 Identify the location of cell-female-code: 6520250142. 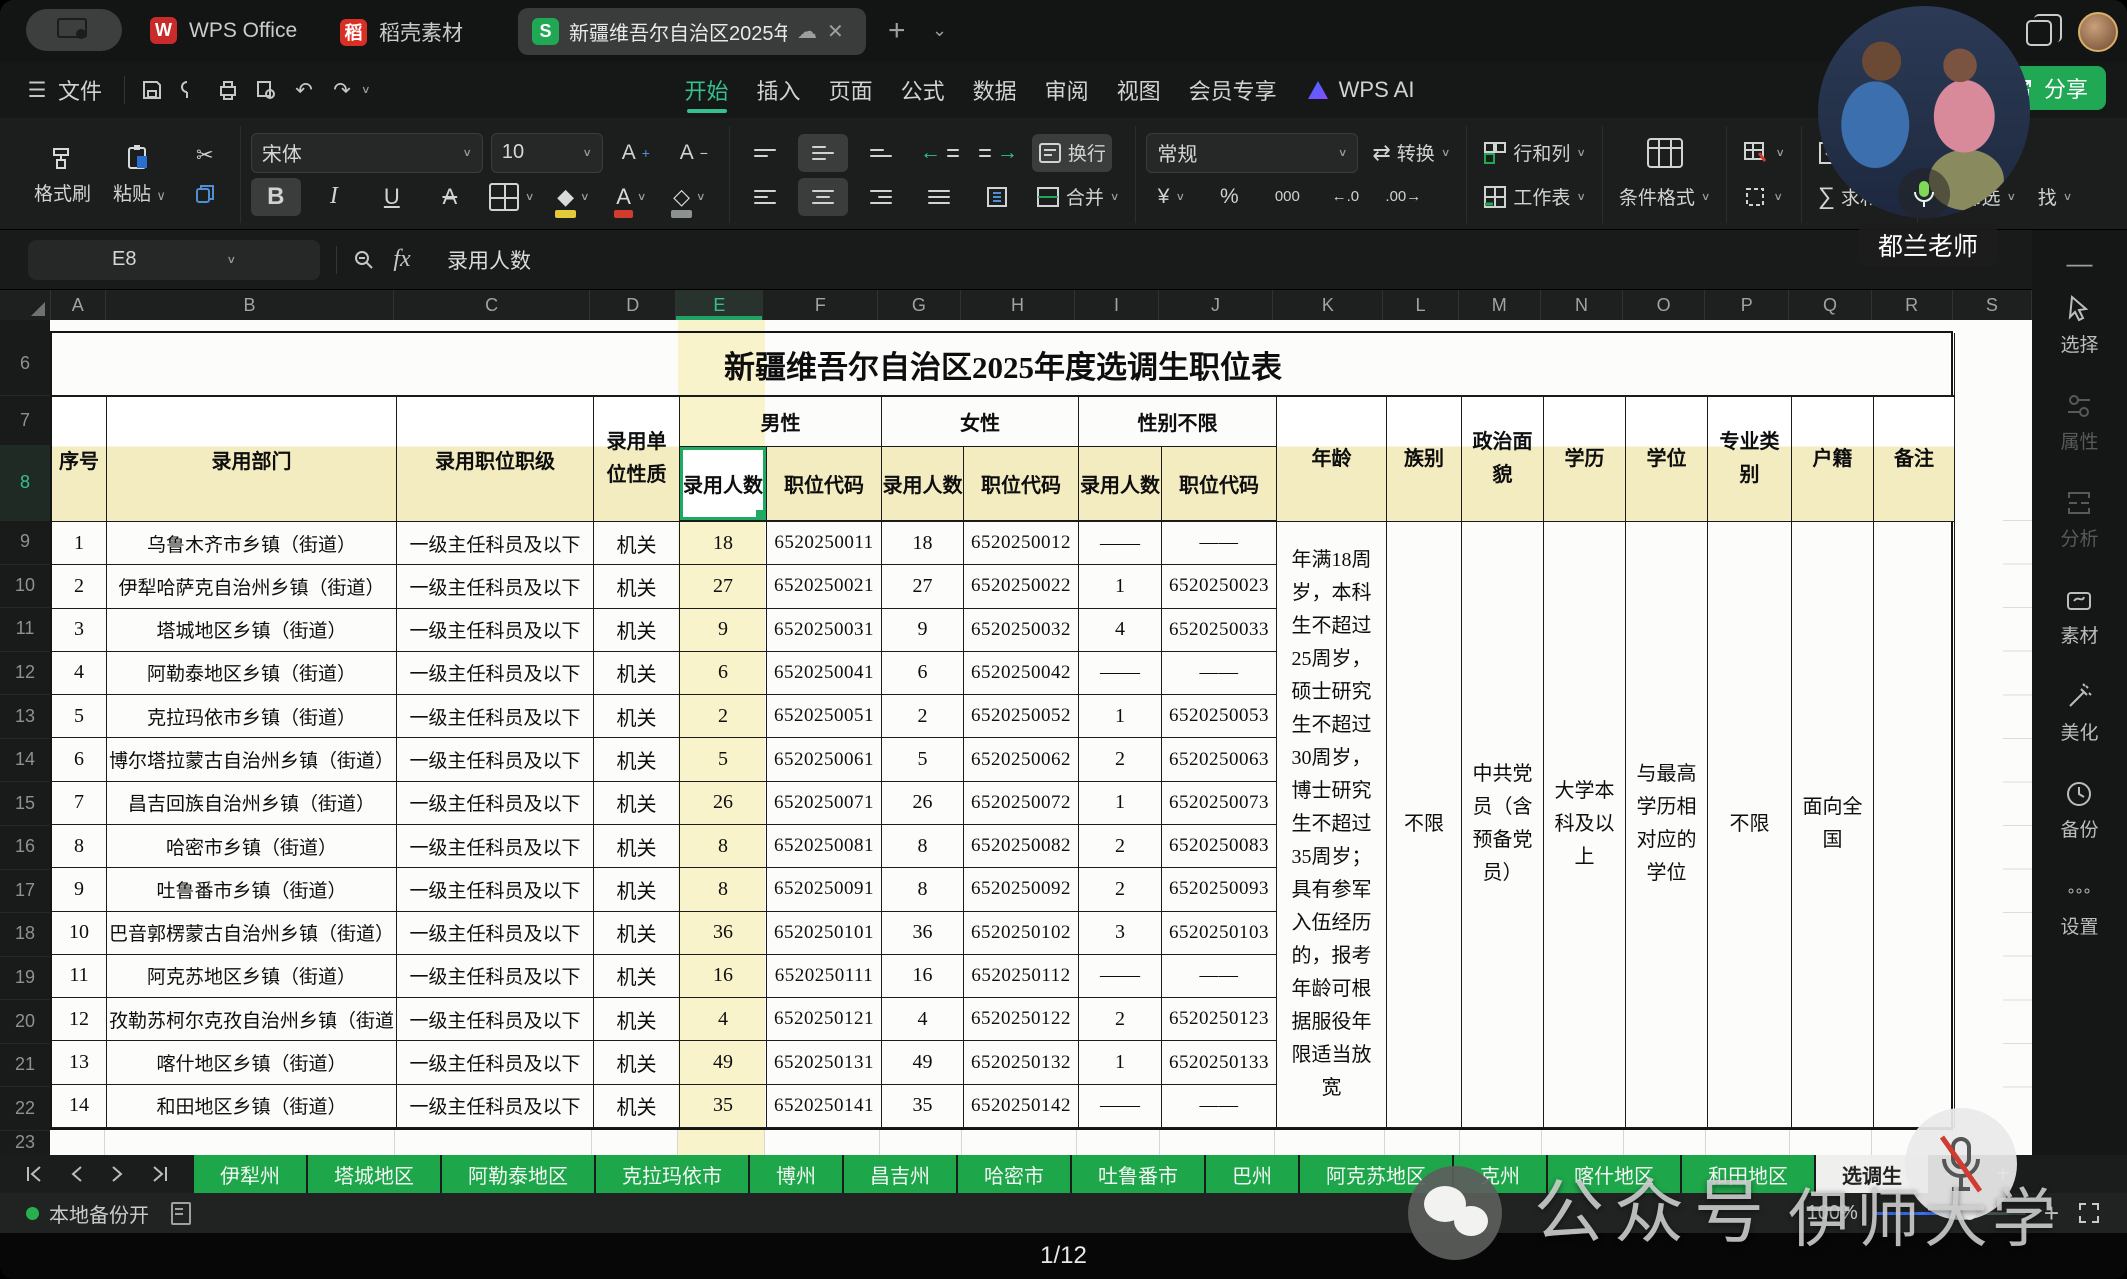
(1021, 1106).